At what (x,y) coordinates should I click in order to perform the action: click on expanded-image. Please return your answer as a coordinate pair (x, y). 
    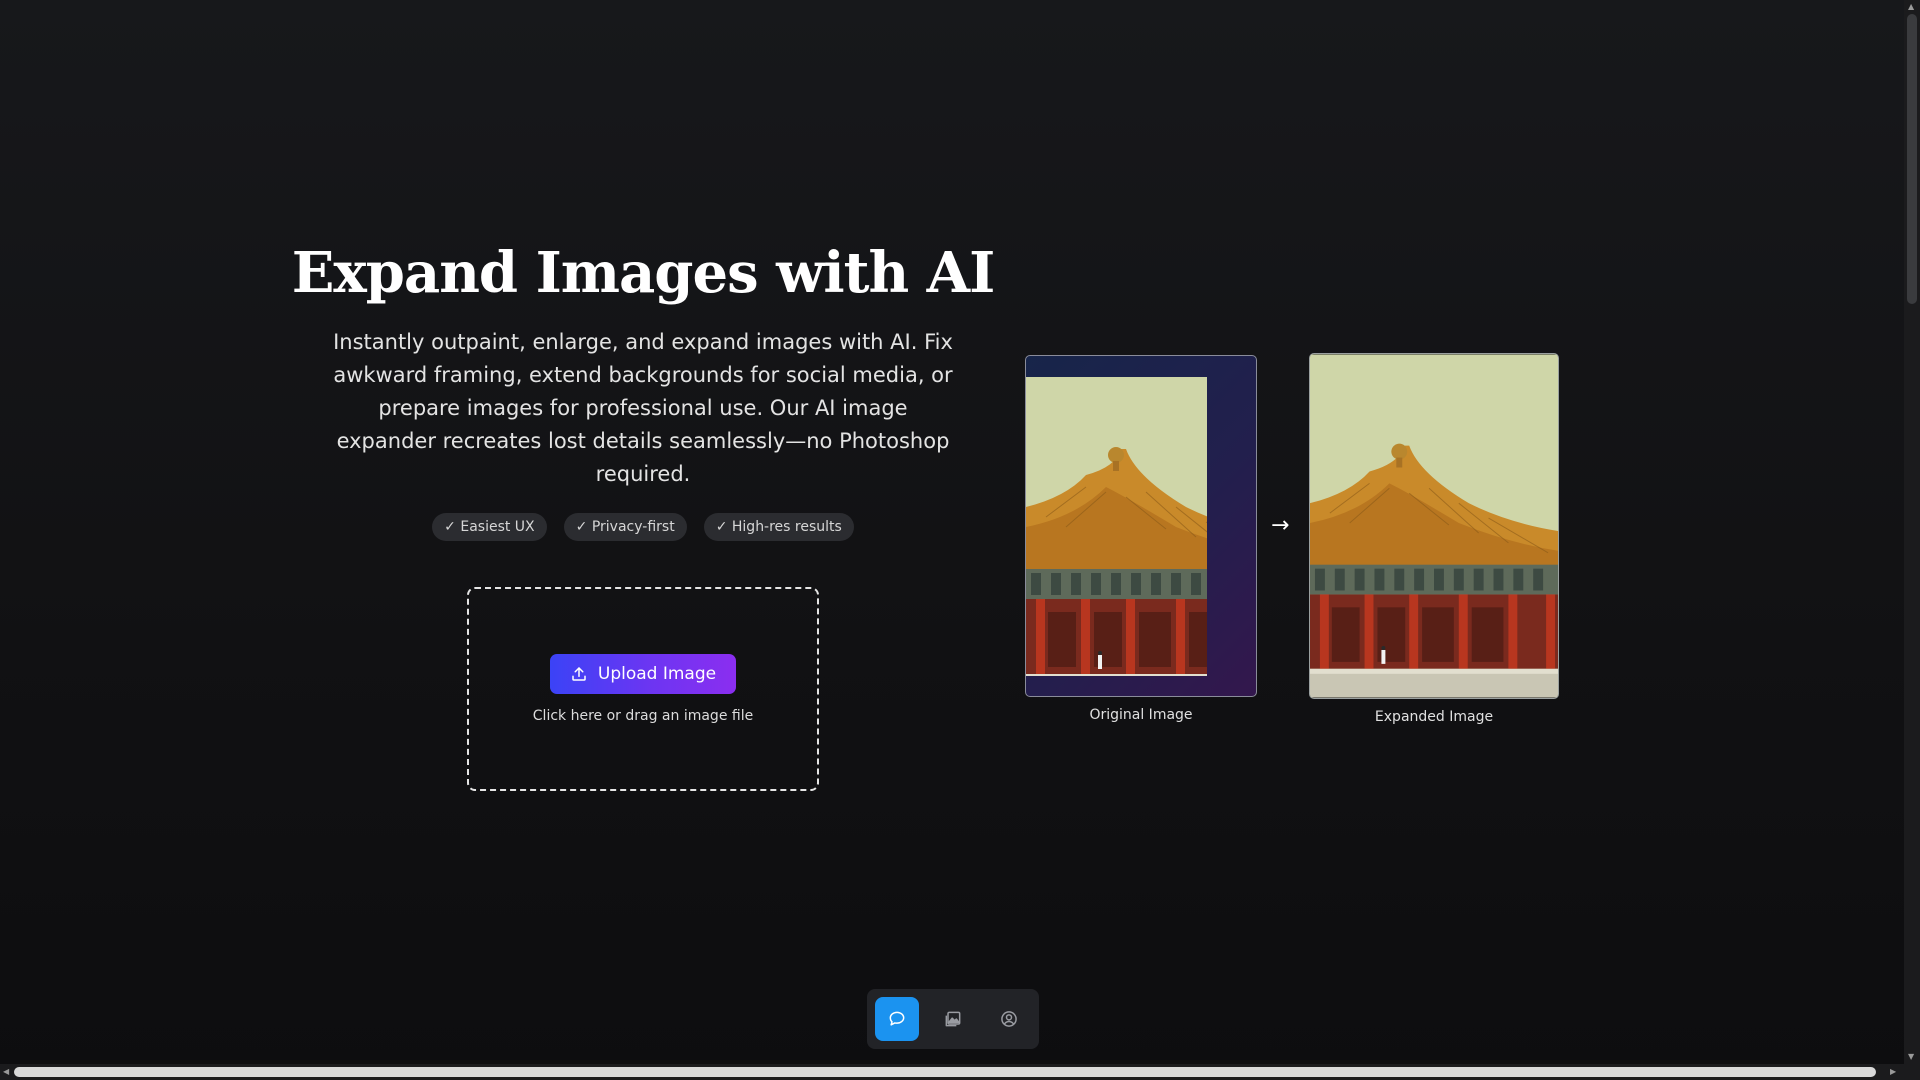
    Looking at the image, I should click on (1434, 526).